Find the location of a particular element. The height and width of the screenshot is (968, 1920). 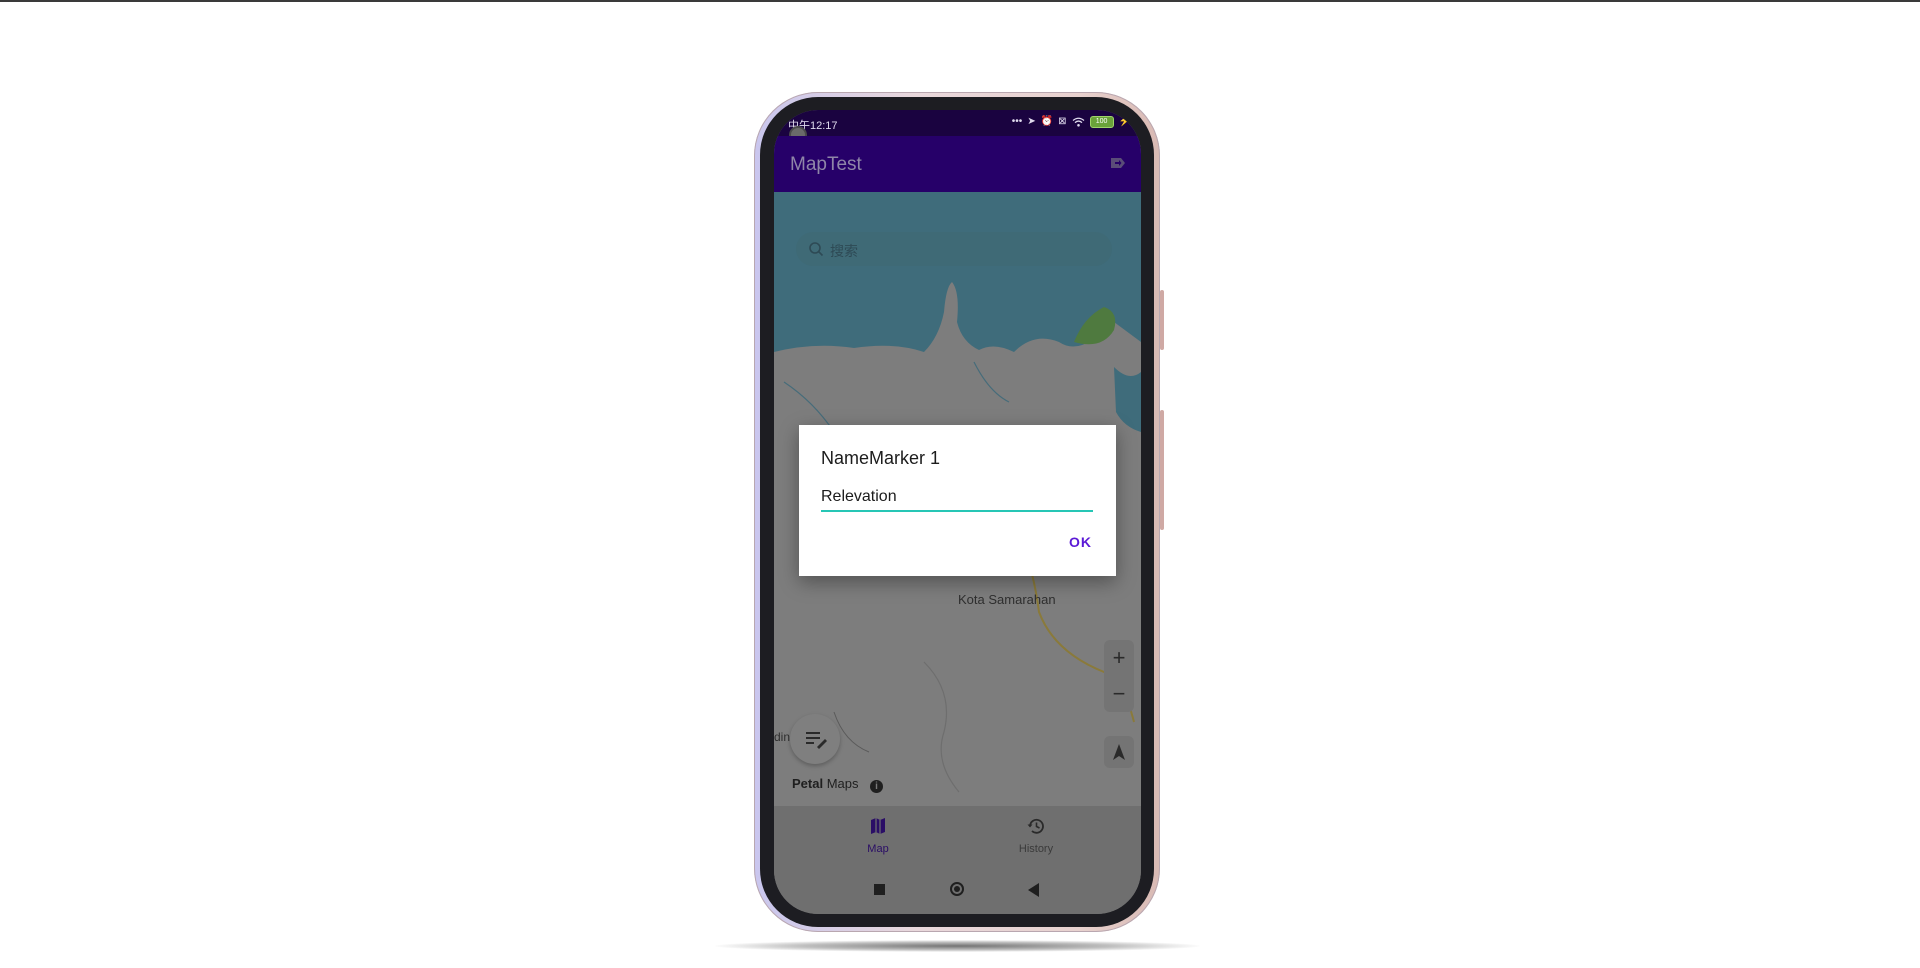

edit-list-icon is located at coordinates (816, 740).